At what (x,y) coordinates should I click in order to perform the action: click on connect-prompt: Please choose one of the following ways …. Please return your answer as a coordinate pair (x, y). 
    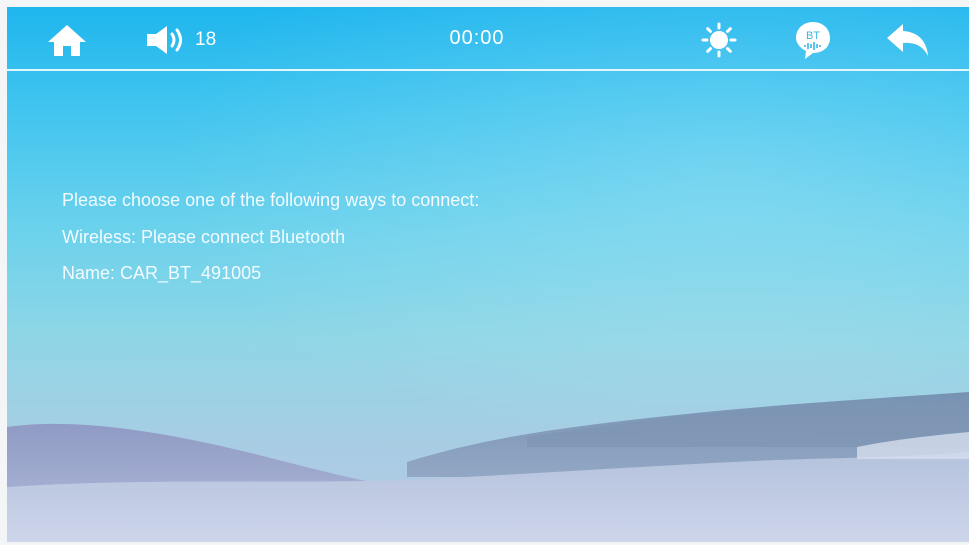
    Looking at the image, I should click on (270, 237).